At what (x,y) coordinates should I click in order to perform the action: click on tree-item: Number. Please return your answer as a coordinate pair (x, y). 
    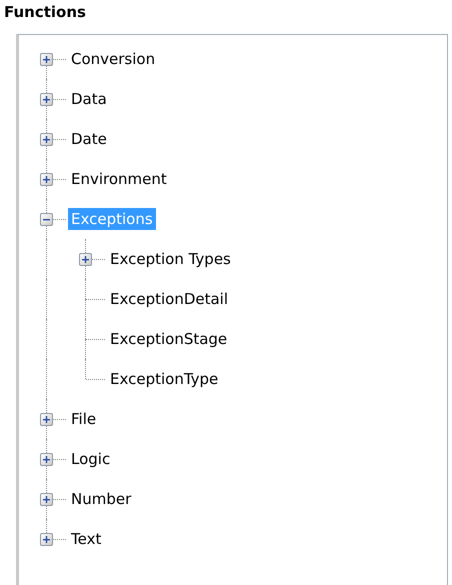
    Looking at the image, I should click on (101, 499).